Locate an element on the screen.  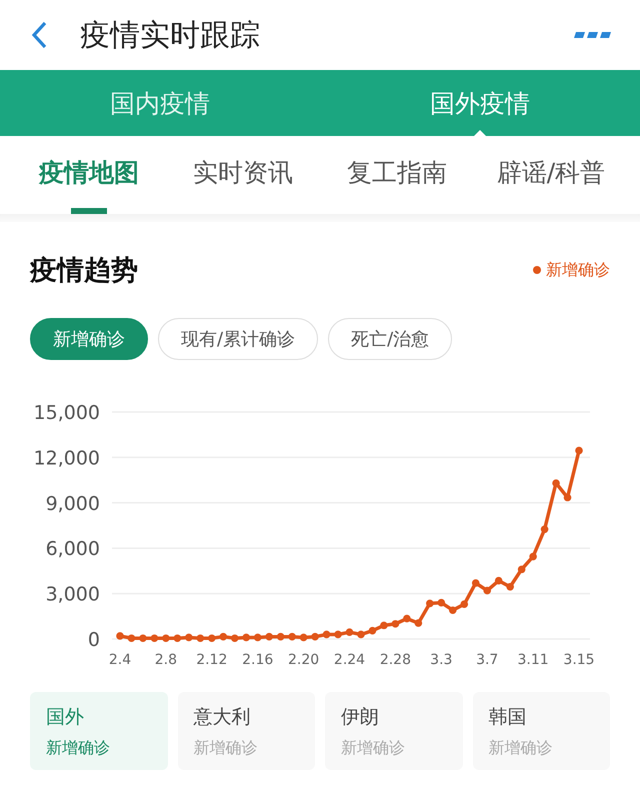
region-name: 国外 is located at coordinates (65, 717).